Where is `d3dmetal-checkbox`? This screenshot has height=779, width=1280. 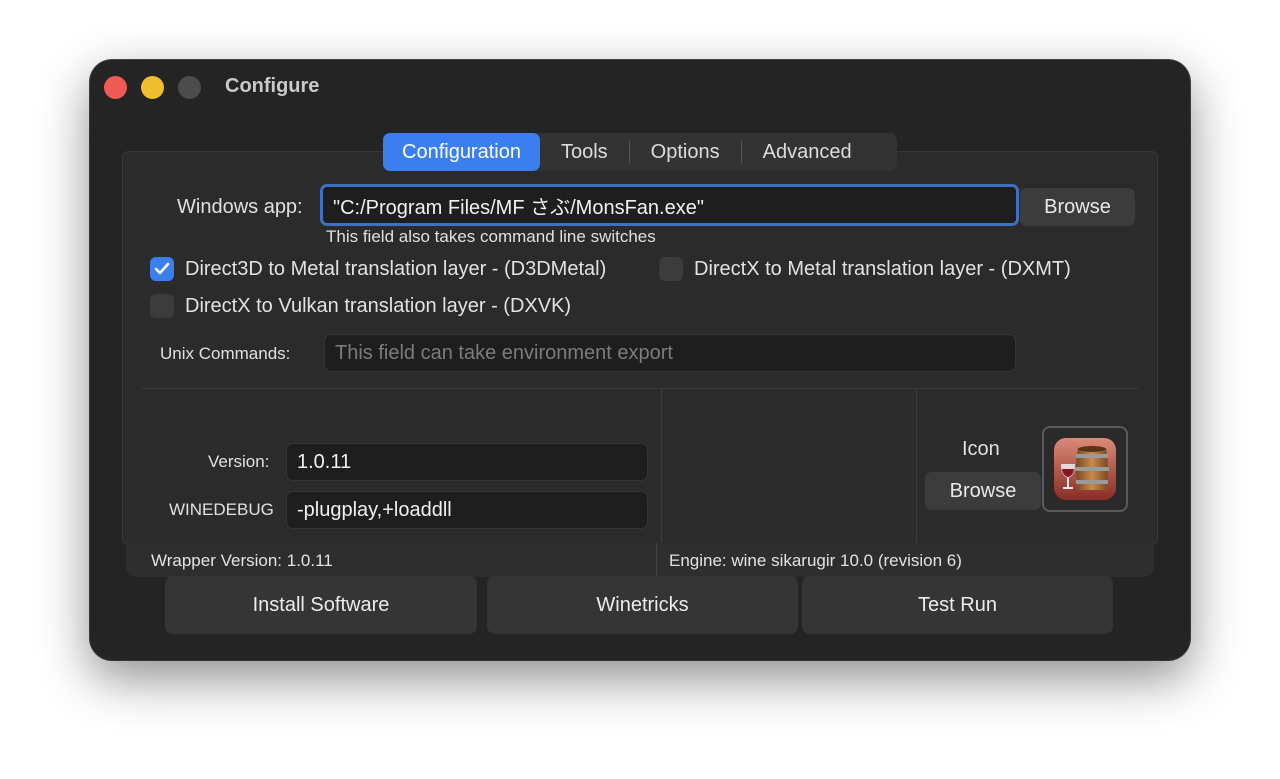
d3dmetal-checkbox is located at coordinates (162, 269).